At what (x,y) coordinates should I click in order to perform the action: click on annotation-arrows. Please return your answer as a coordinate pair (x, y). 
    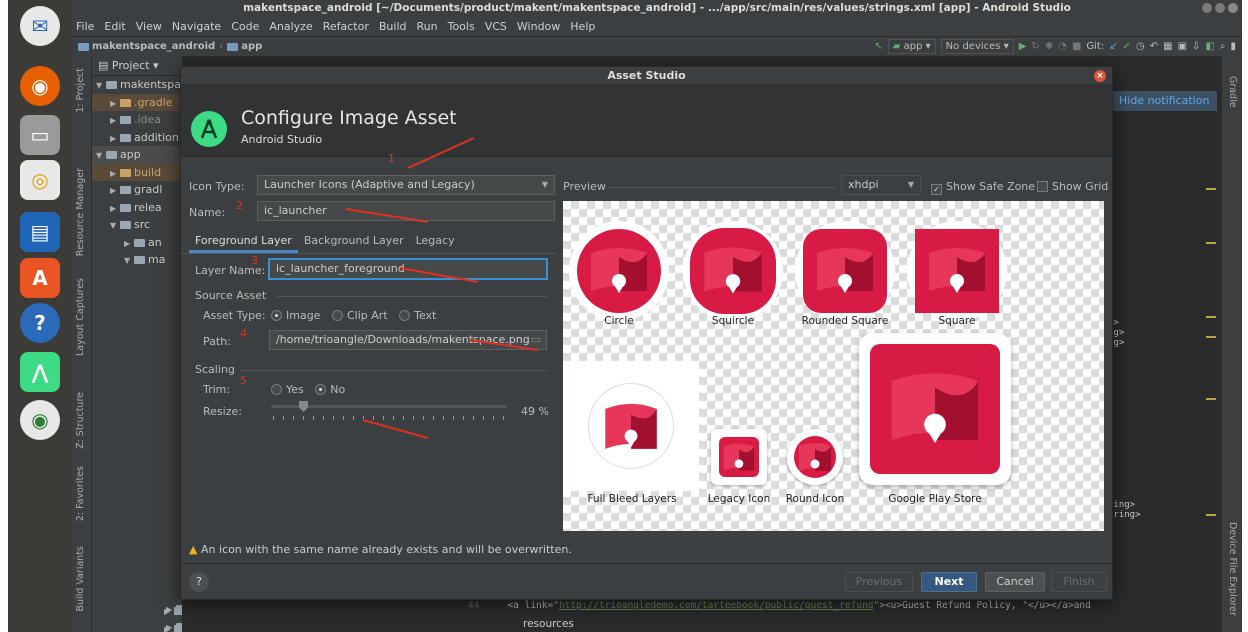
    Looking at the image, I should click on (442, 288).